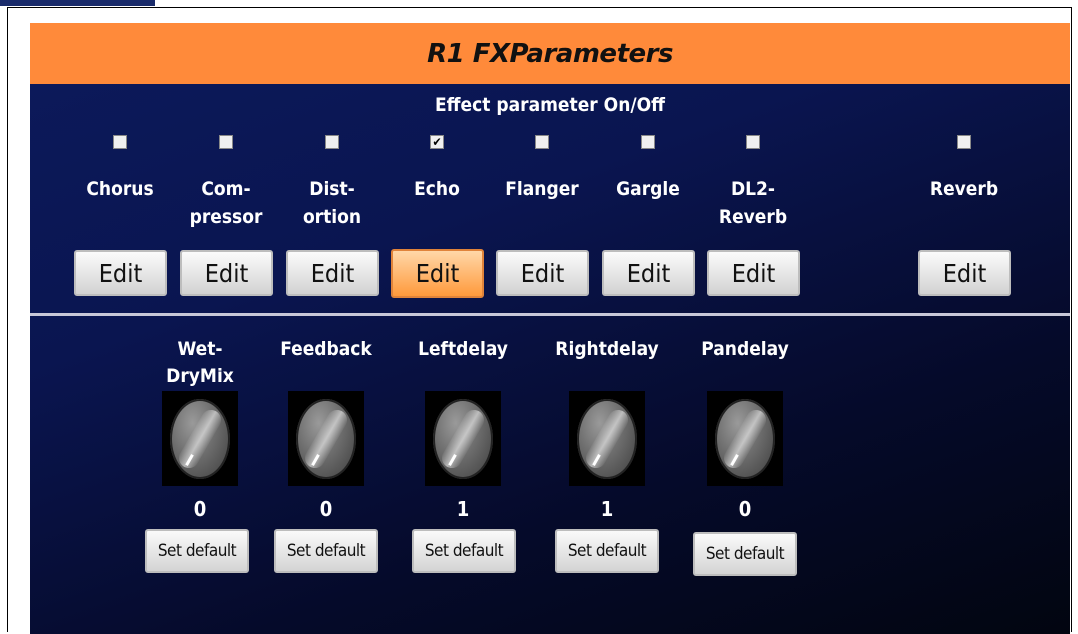 The height and width of the screenshot is (634, 1078). Describe the element at coordinates (753, 203) in the screenshot. I see `effect-label-dl2-reverb: DL2- Reverb` at that location.